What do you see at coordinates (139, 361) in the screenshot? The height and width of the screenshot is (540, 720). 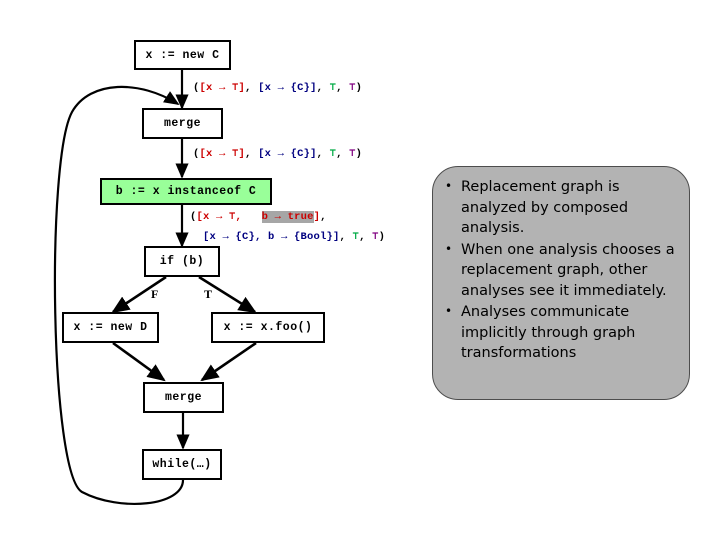 I see `edge-newd-to-merge-bottom` at bounding box center [139, 361].